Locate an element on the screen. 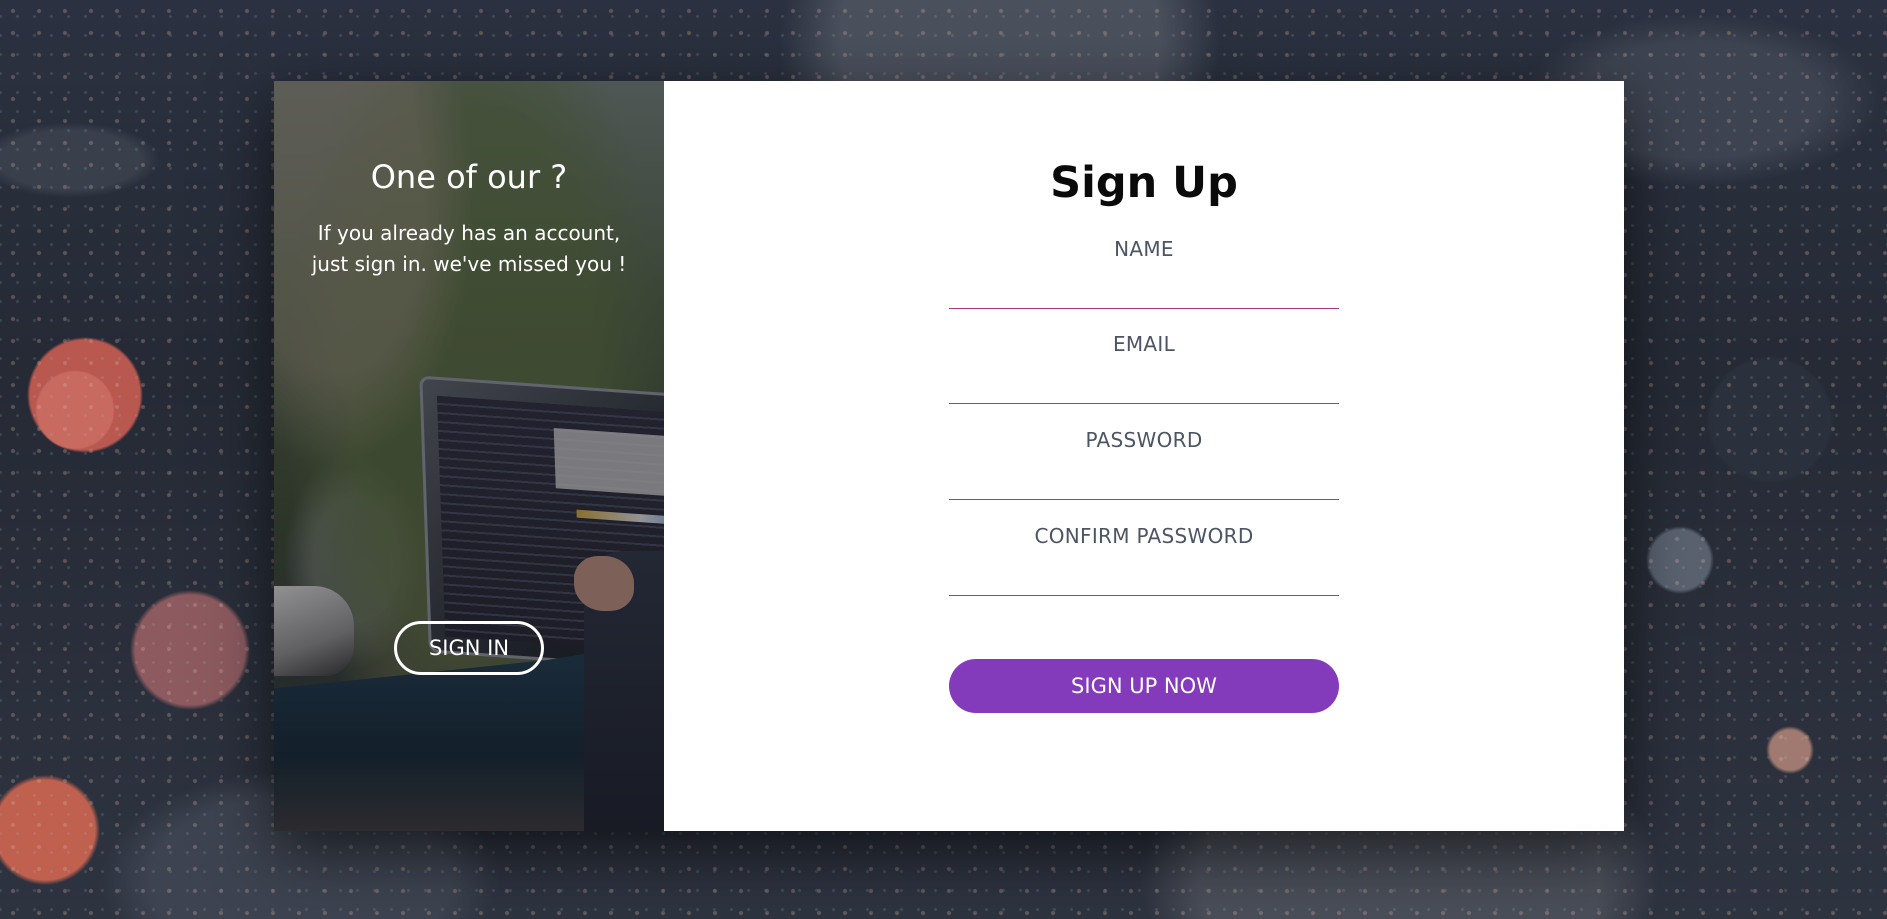 The image size is (1887, 919). password-label: PASSWORD is located at coordinates (1144, 440).